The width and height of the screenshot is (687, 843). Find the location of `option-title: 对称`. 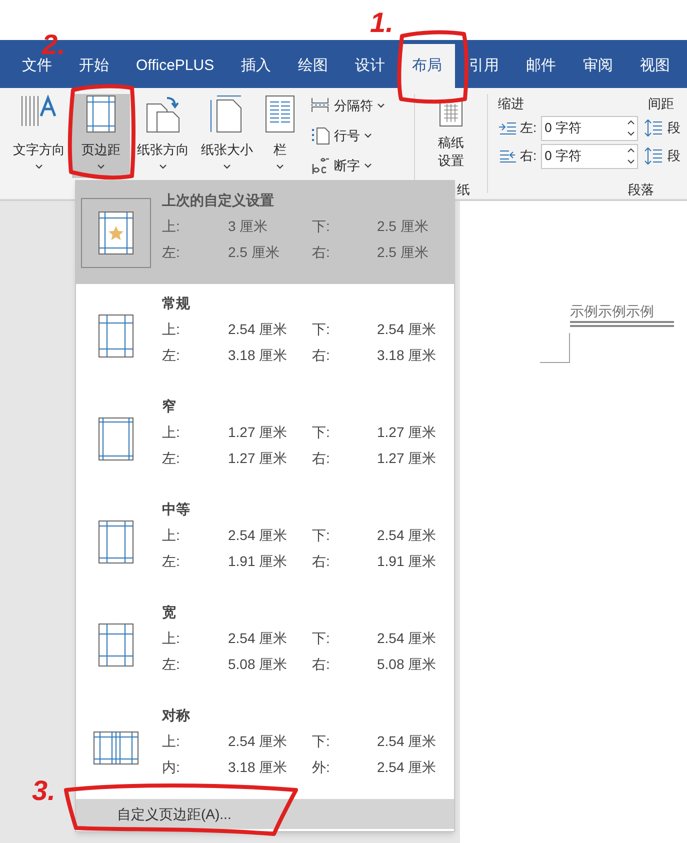

option-title: 对称 is located at coordinates (176, 715).